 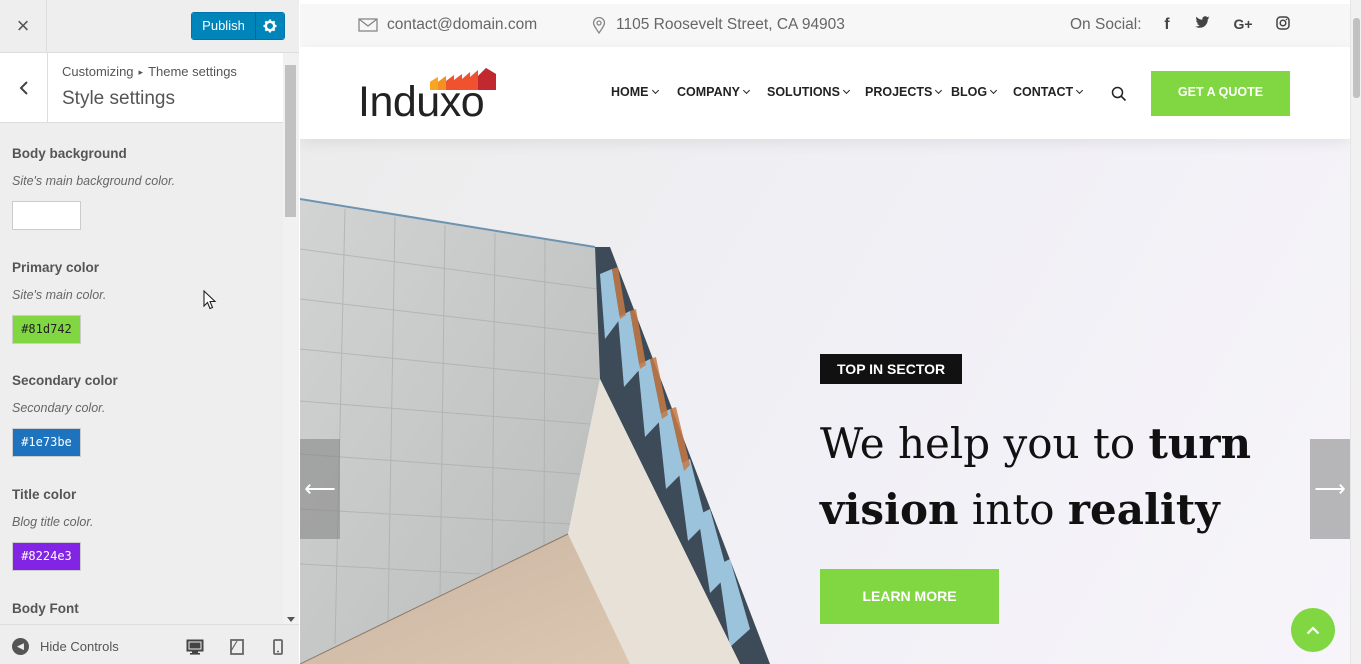 I want to click on preview-scrollbar-thumb, so click(x=1356, y=58).